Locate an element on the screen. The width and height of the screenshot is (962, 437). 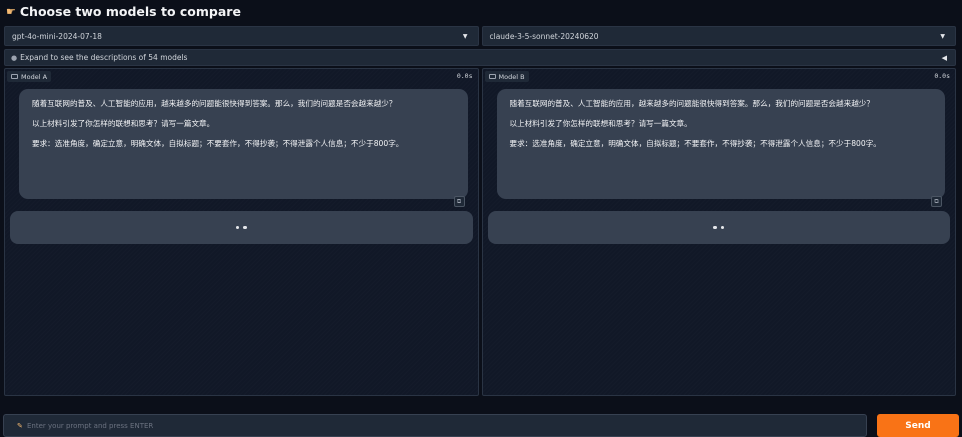
page-title-text: Choose two models to compare is located at coordinates (130, 11).